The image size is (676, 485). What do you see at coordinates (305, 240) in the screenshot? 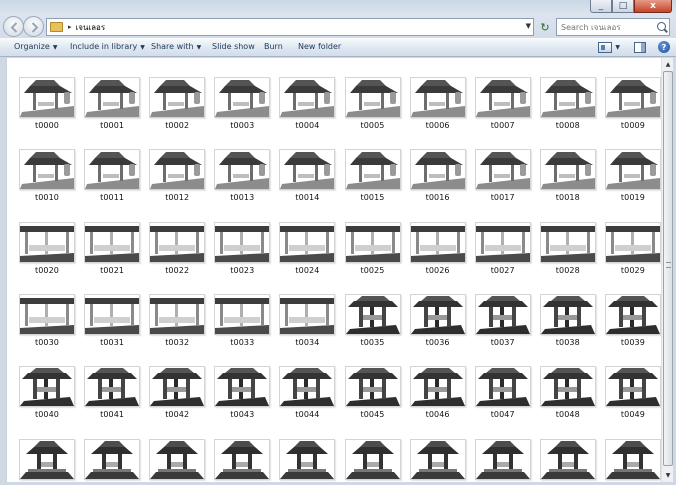
I see `file-item: t0024` at bounding box center [305, 240].